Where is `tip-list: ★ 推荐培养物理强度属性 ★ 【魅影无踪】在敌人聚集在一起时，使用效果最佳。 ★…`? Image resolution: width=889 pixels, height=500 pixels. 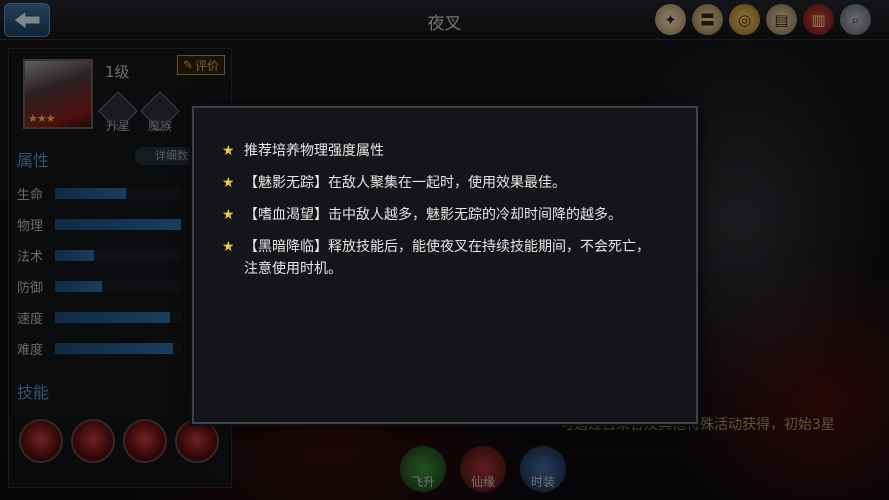 tip-list: ★ 推荐培养物理强度属性 ★ 【魅影无踪】在敌人聚集在一起时，使用效果最佳。 ★… is located at coordinates (442, 215).